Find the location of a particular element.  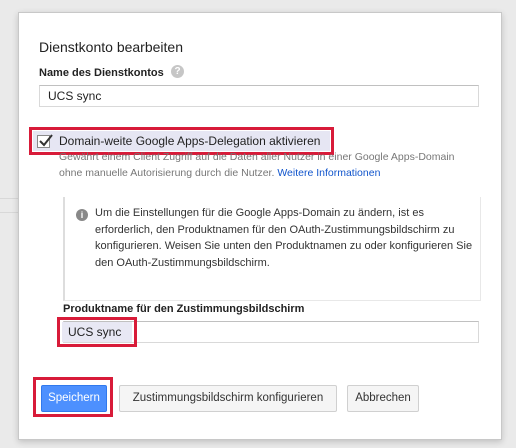

delegation-checkbox is located at coordinates (45, 141).